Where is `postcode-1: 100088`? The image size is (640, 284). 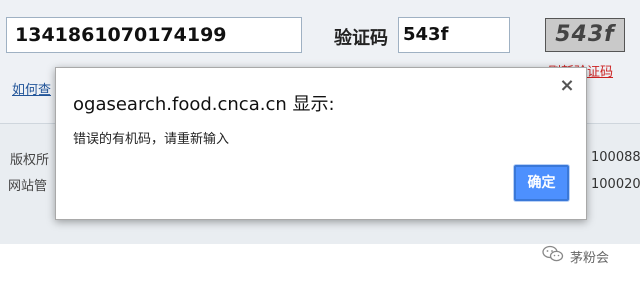
postcode-1: 100088 is located at coordinates (615, 157).